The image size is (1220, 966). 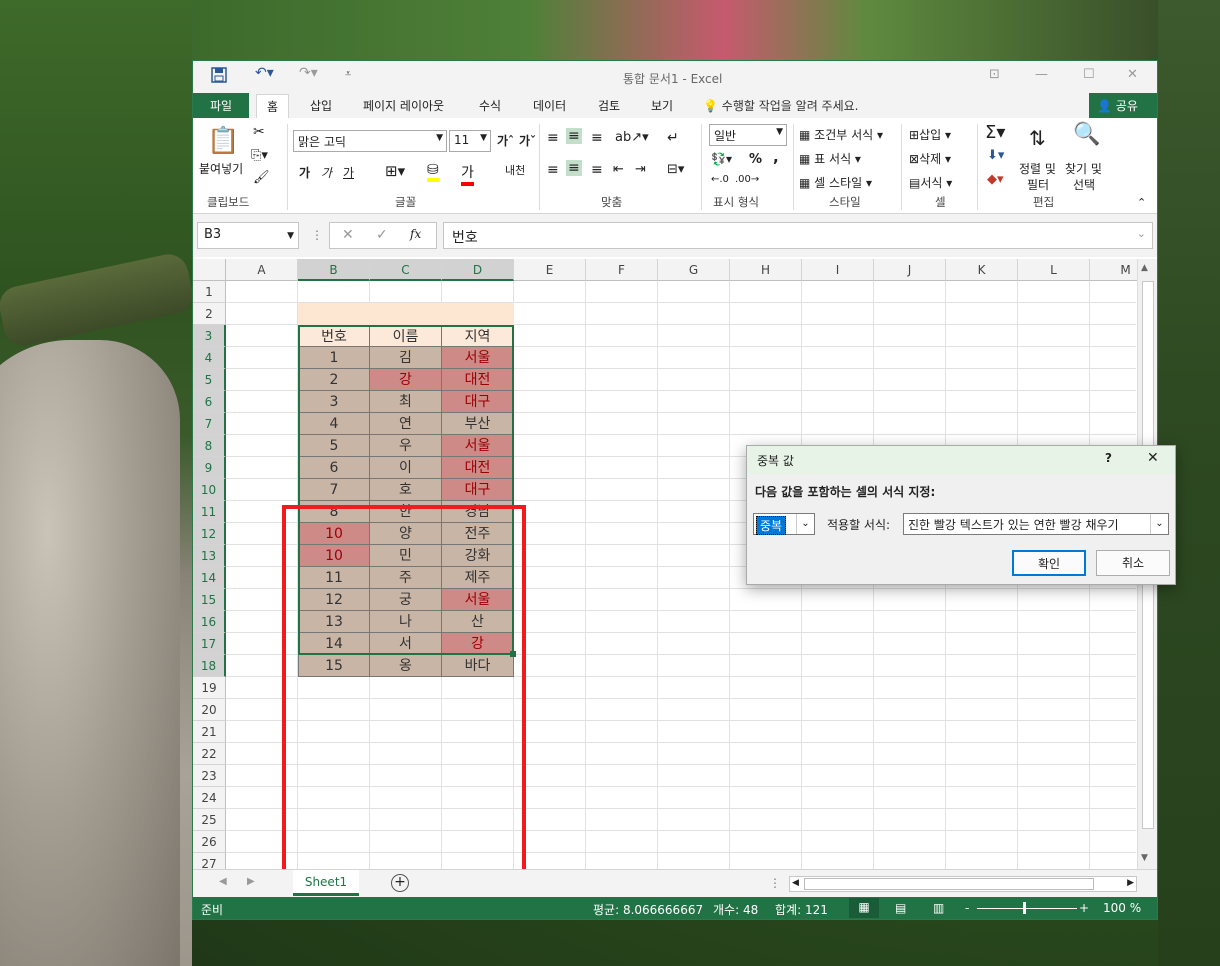 What do you see at coordinates (415, 234) in the screenshot?
I see `insert-function-button: fx` at bounding box center [415, 234].